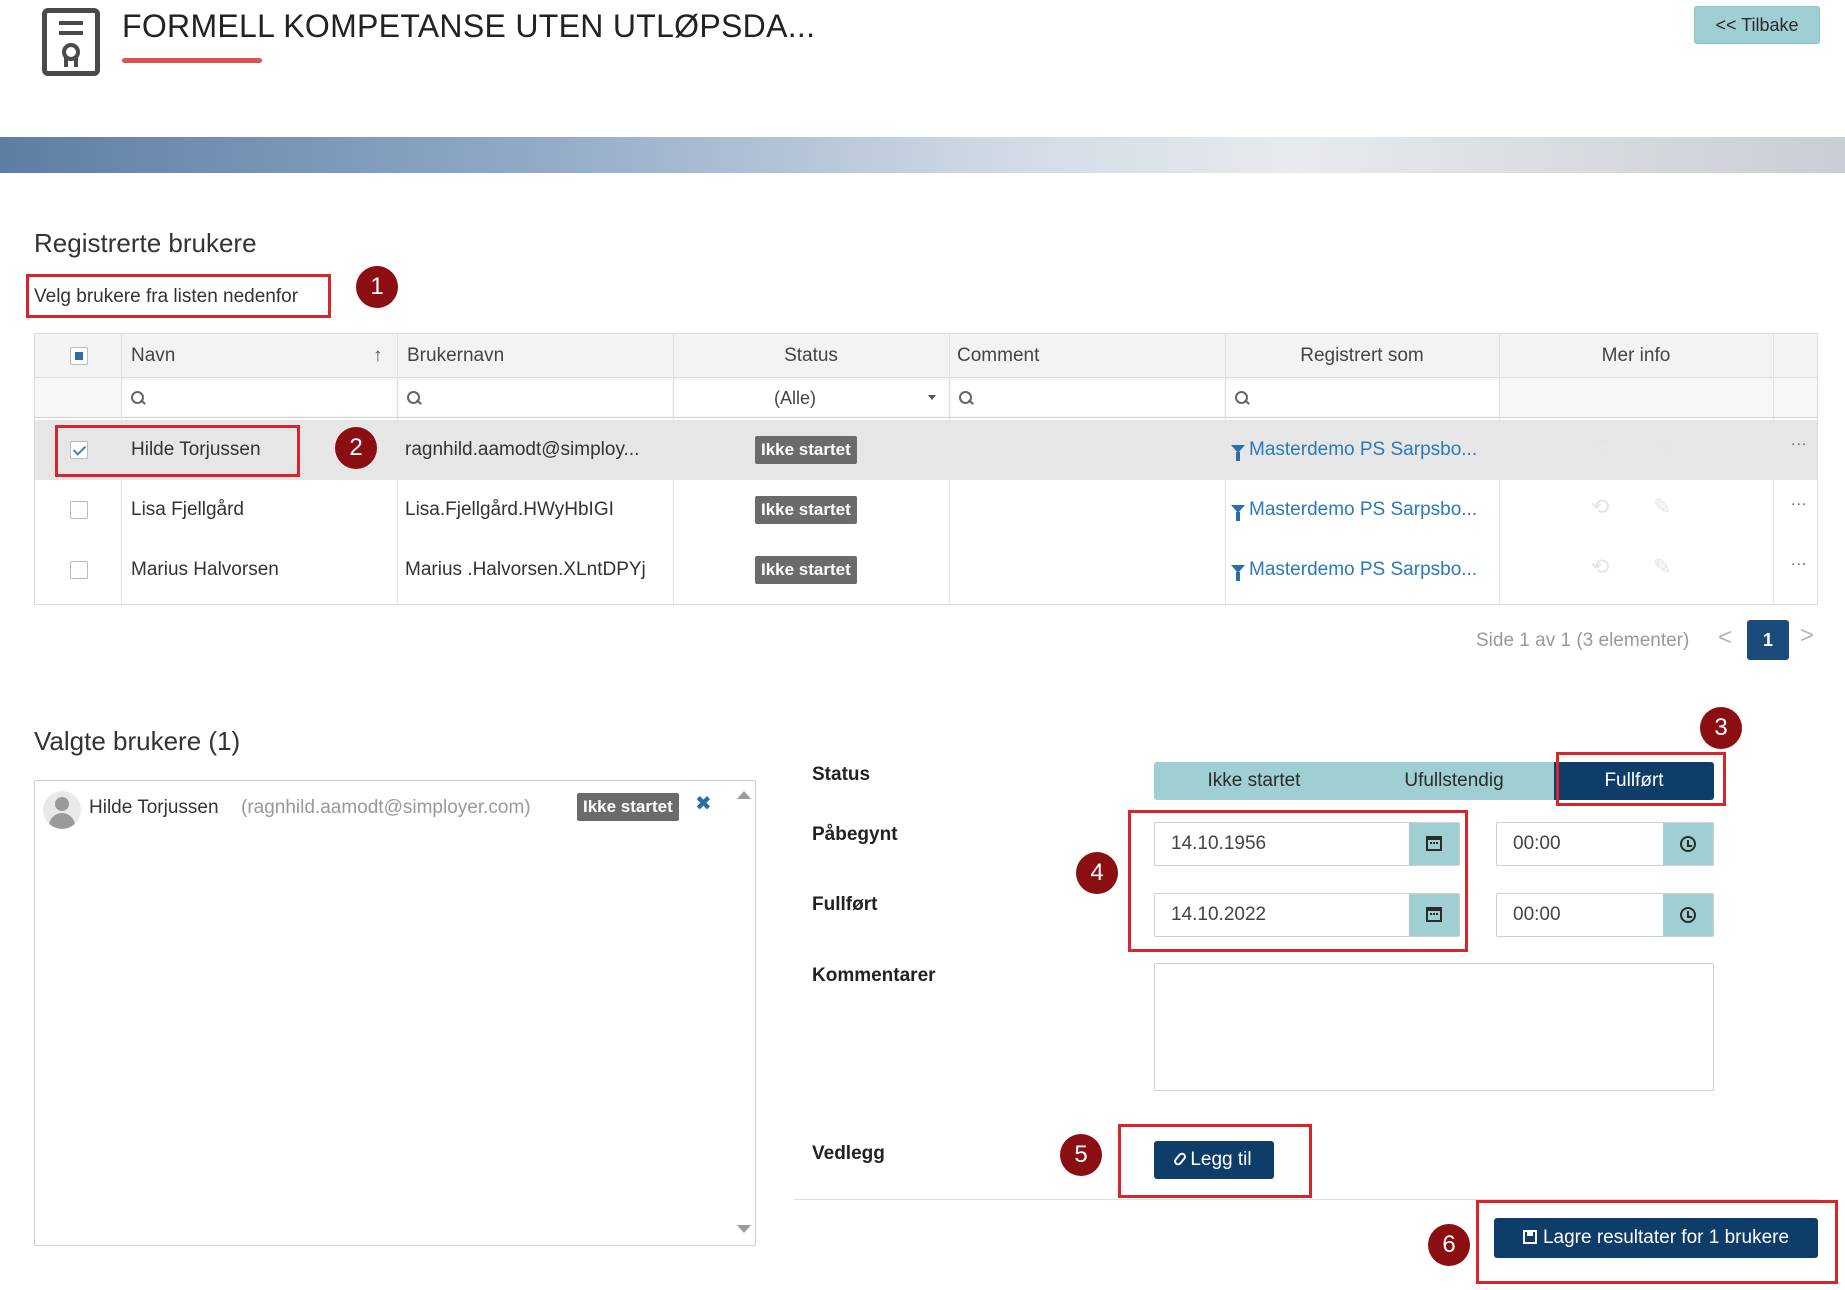  Describe the element at coordinates (998, 356) in the screenshot. I see `column-header-comment: Comment` at that location.